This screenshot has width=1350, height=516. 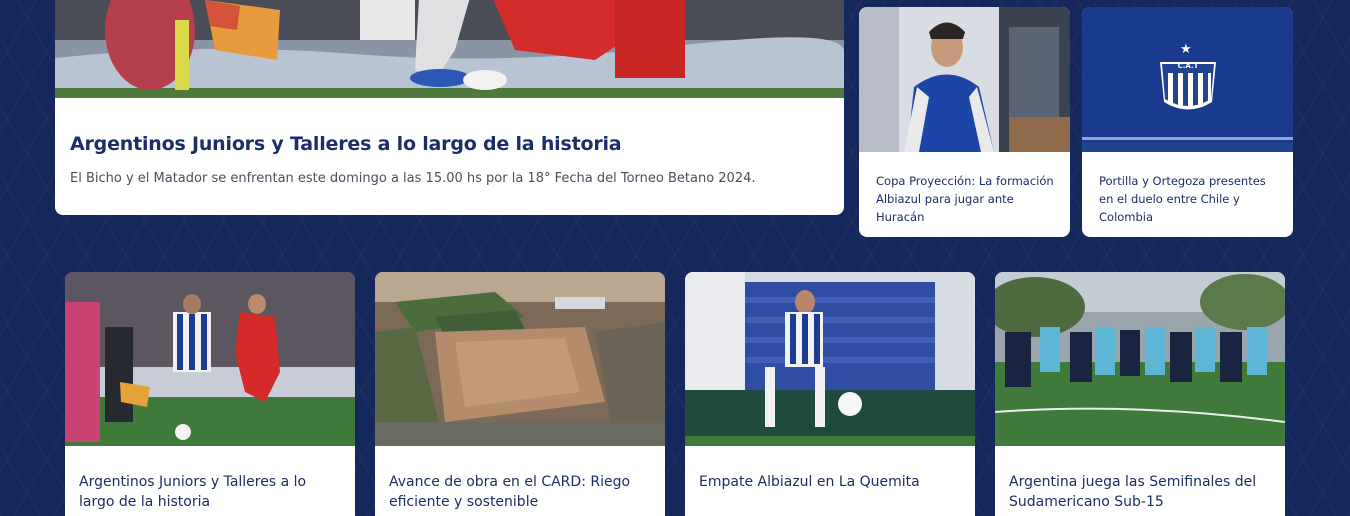 What do you see at coordinates (449, 49) in the screenshot?
I see `featured-news-photo` at bounding box center [449, 49].